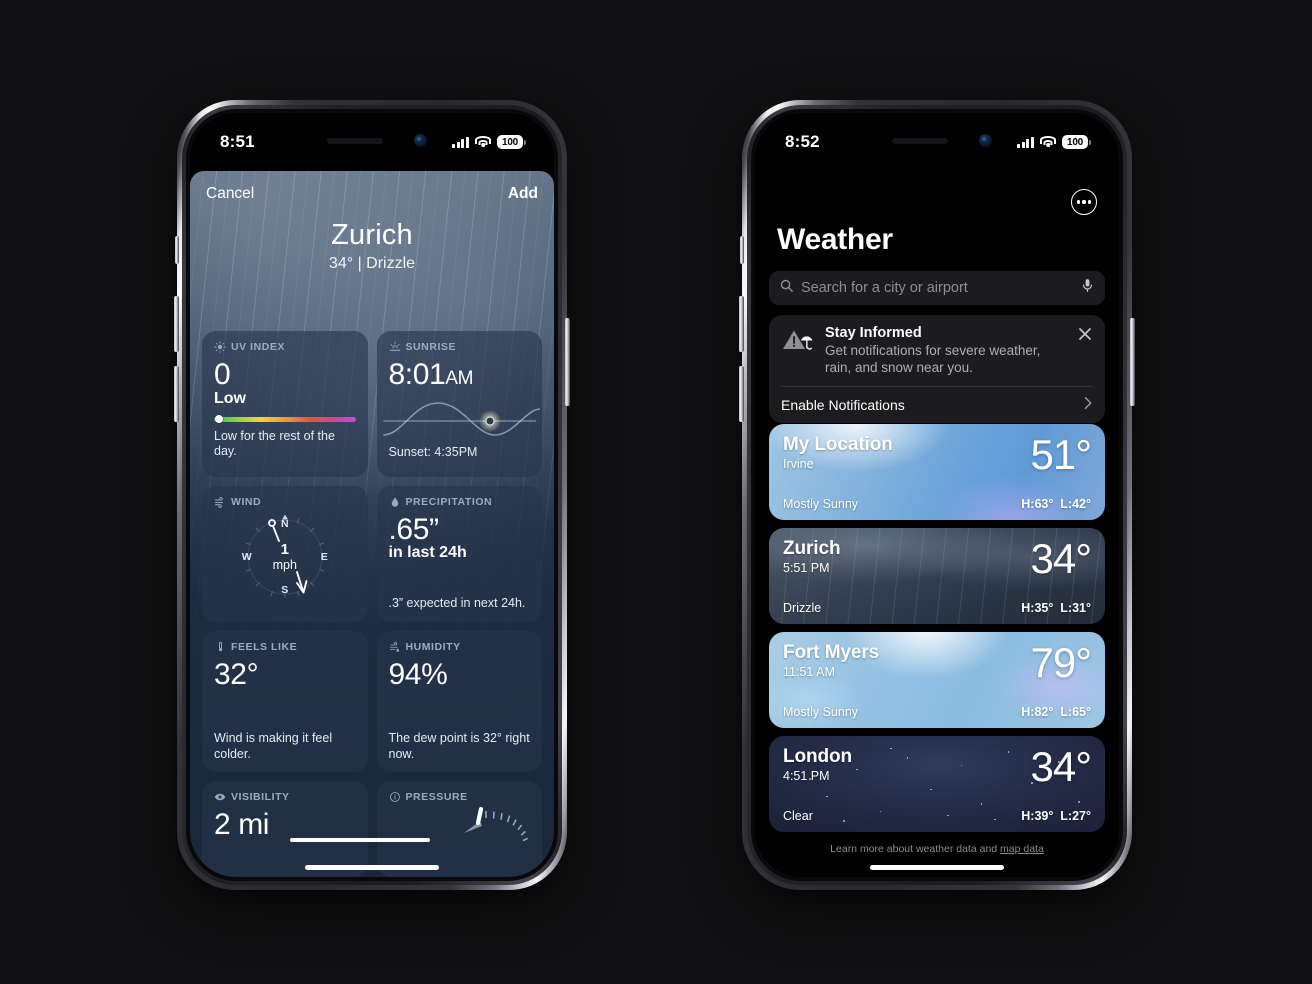 The image size is (1312, 984). Describe the element at coordinates (937, 576) in the screenshot. I see `city-card-zurich: Zurich 5:51 PM Drizzle 34° H:35° L:31°` at that location.